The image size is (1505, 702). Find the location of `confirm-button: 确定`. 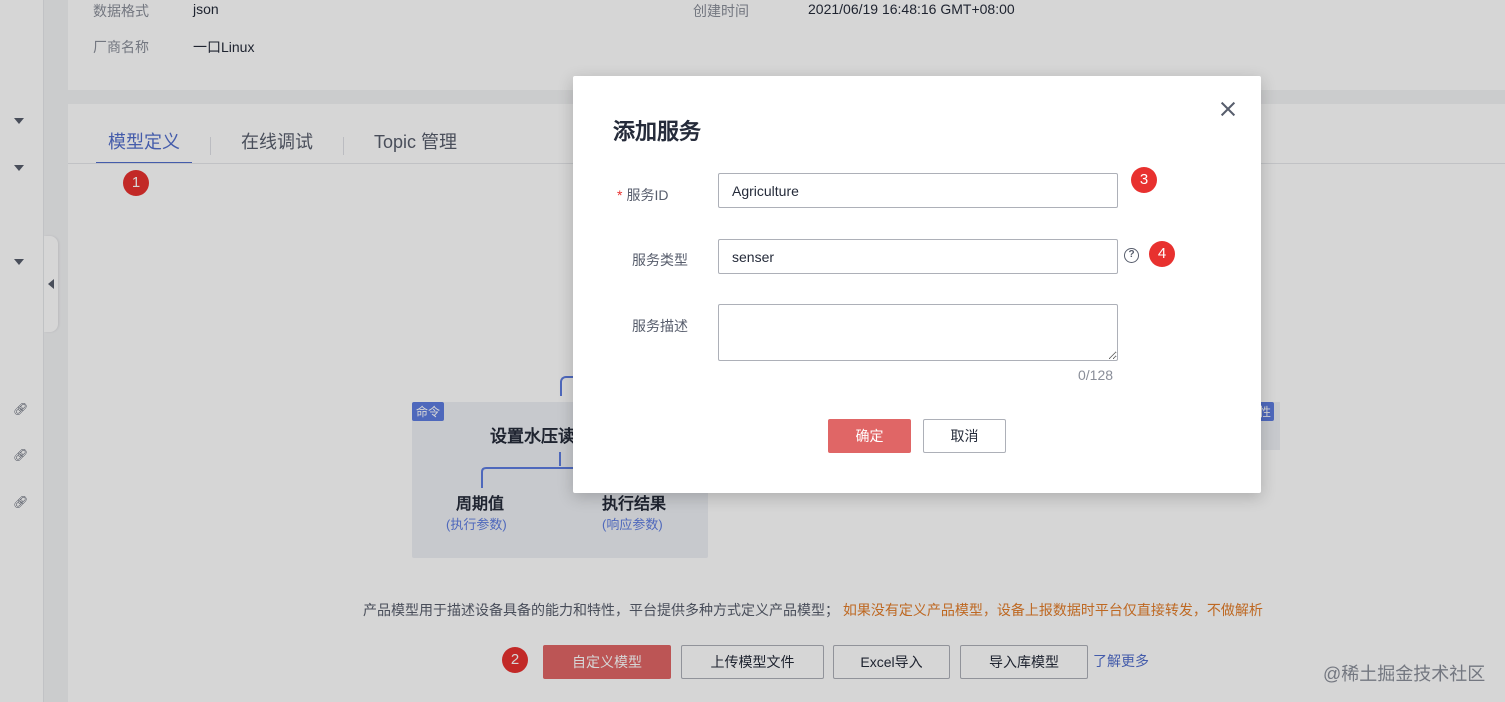

confirm-button: 确定 is located at coordinates (869, 436).